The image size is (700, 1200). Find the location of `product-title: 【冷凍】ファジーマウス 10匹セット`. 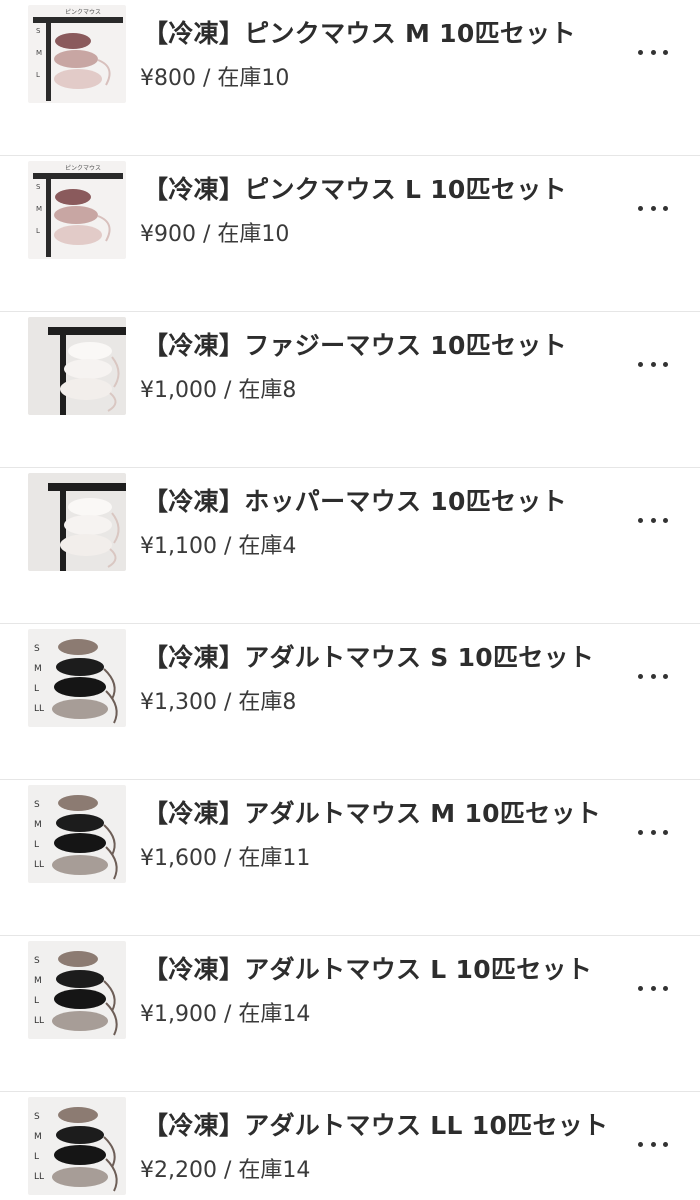

product-title: 【冷凍】ファジーマウス 10匹セット is located at coordinates (355, 344).